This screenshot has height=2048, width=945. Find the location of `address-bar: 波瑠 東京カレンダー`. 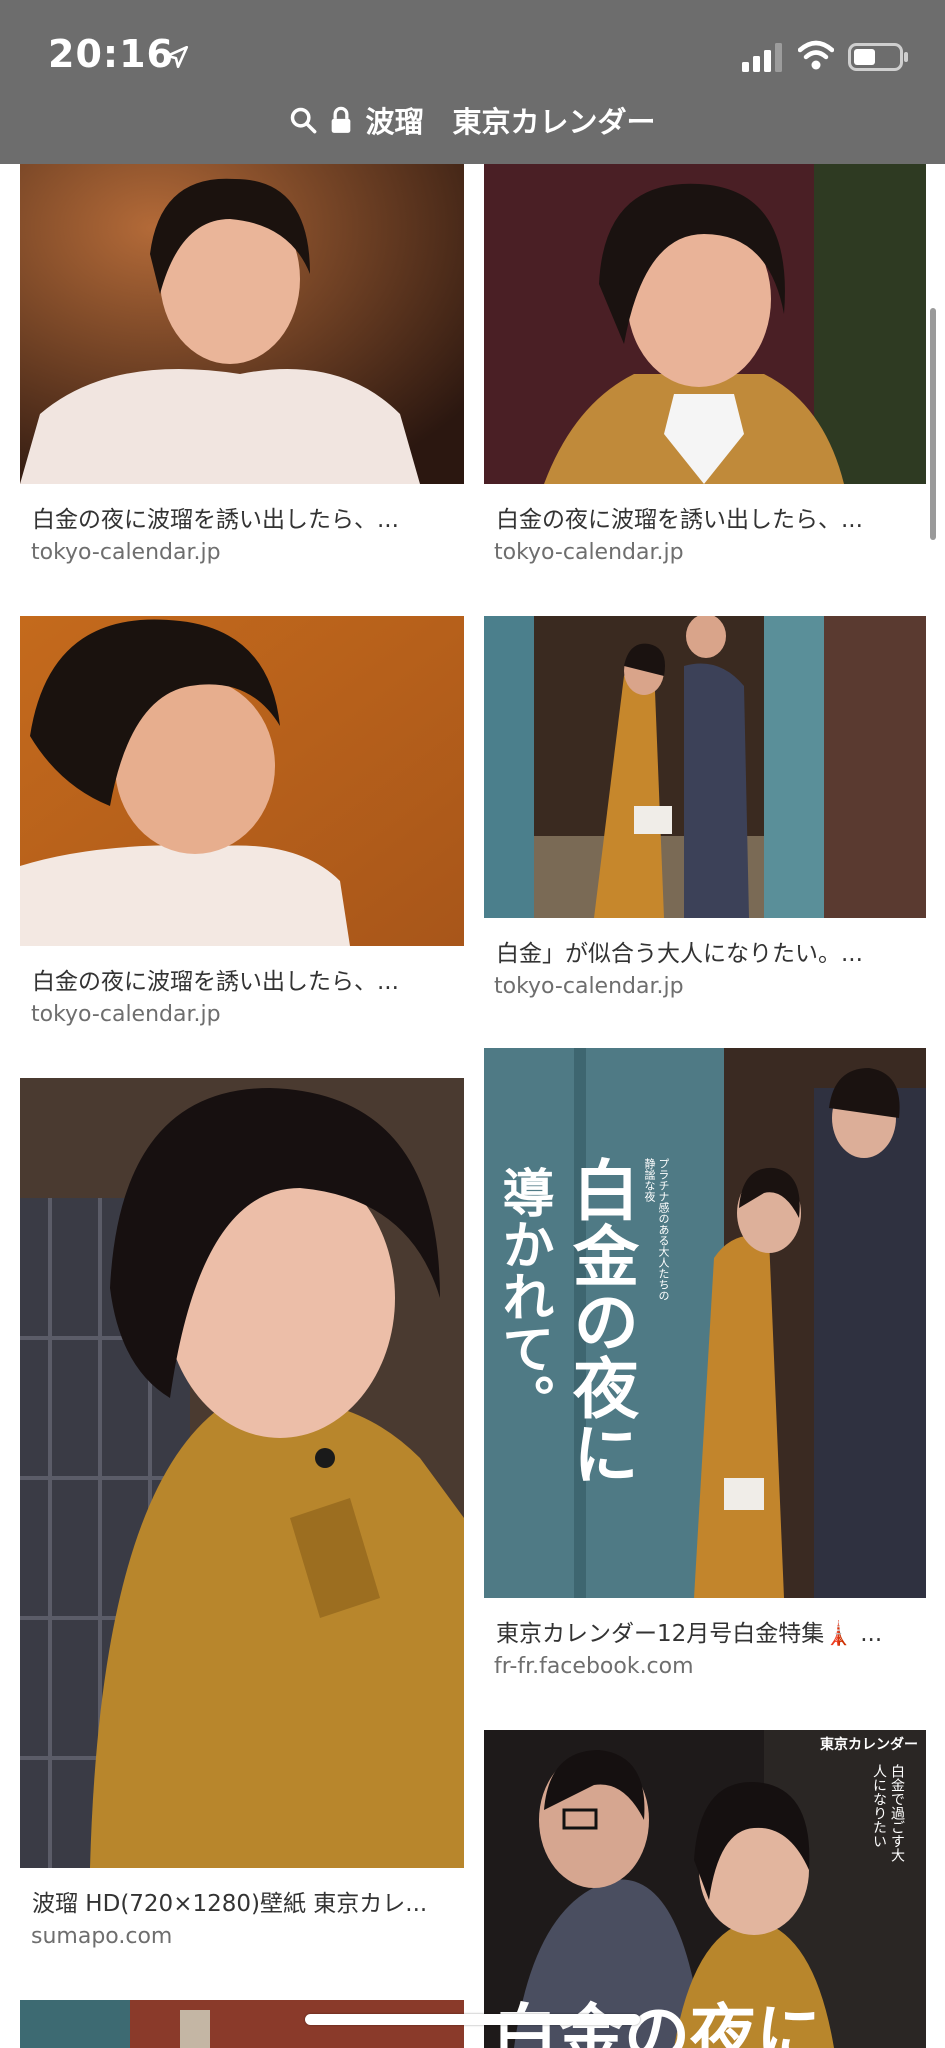

address-bar: 波瑠 東京カレンダー is located at coordinates (472, 120).